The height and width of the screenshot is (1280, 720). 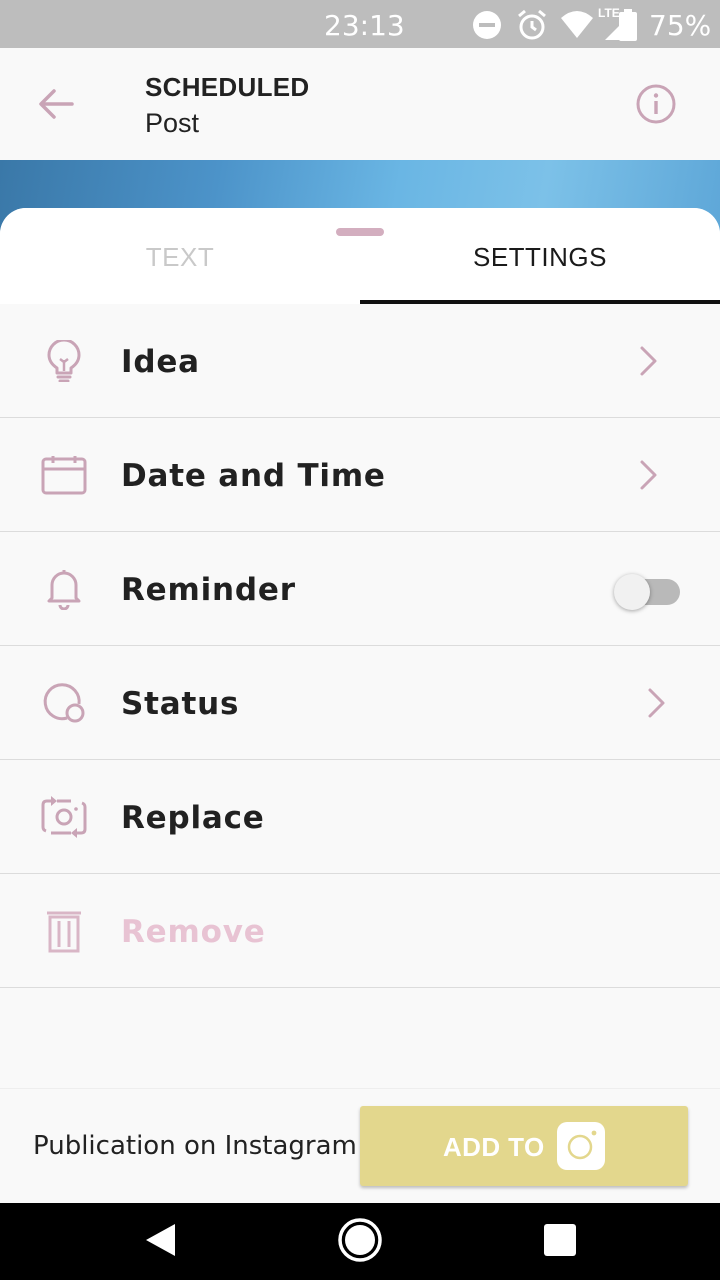 What do you see at coordinates (180, 704) in the screenshot?
I see `setting-status-label: Status` at bounding box center [180, 704].